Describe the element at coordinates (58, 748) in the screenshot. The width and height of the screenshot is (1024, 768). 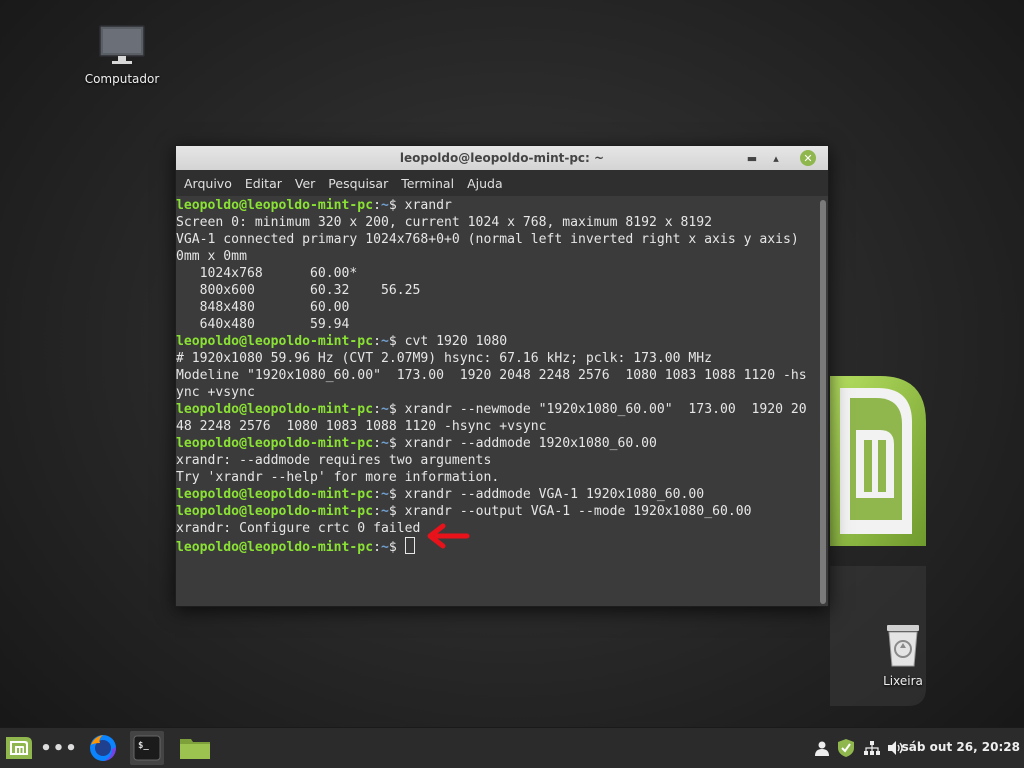
I see `show-desktop-button: •••` at that location.